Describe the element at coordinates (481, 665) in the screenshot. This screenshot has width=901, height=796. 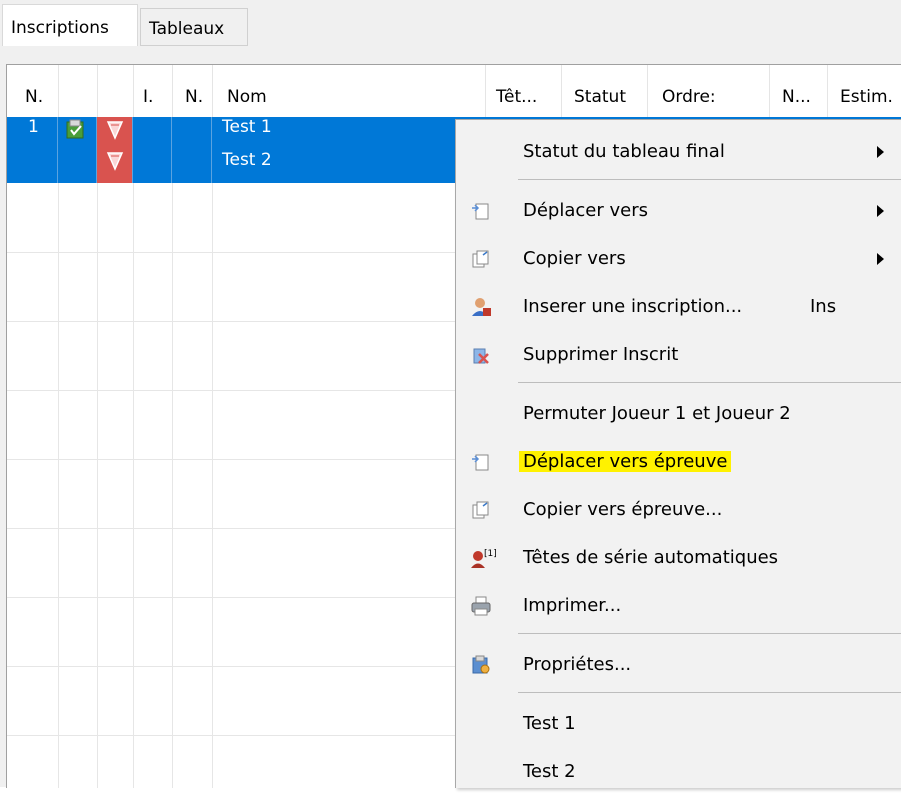
I see `properties-icon` at that location.